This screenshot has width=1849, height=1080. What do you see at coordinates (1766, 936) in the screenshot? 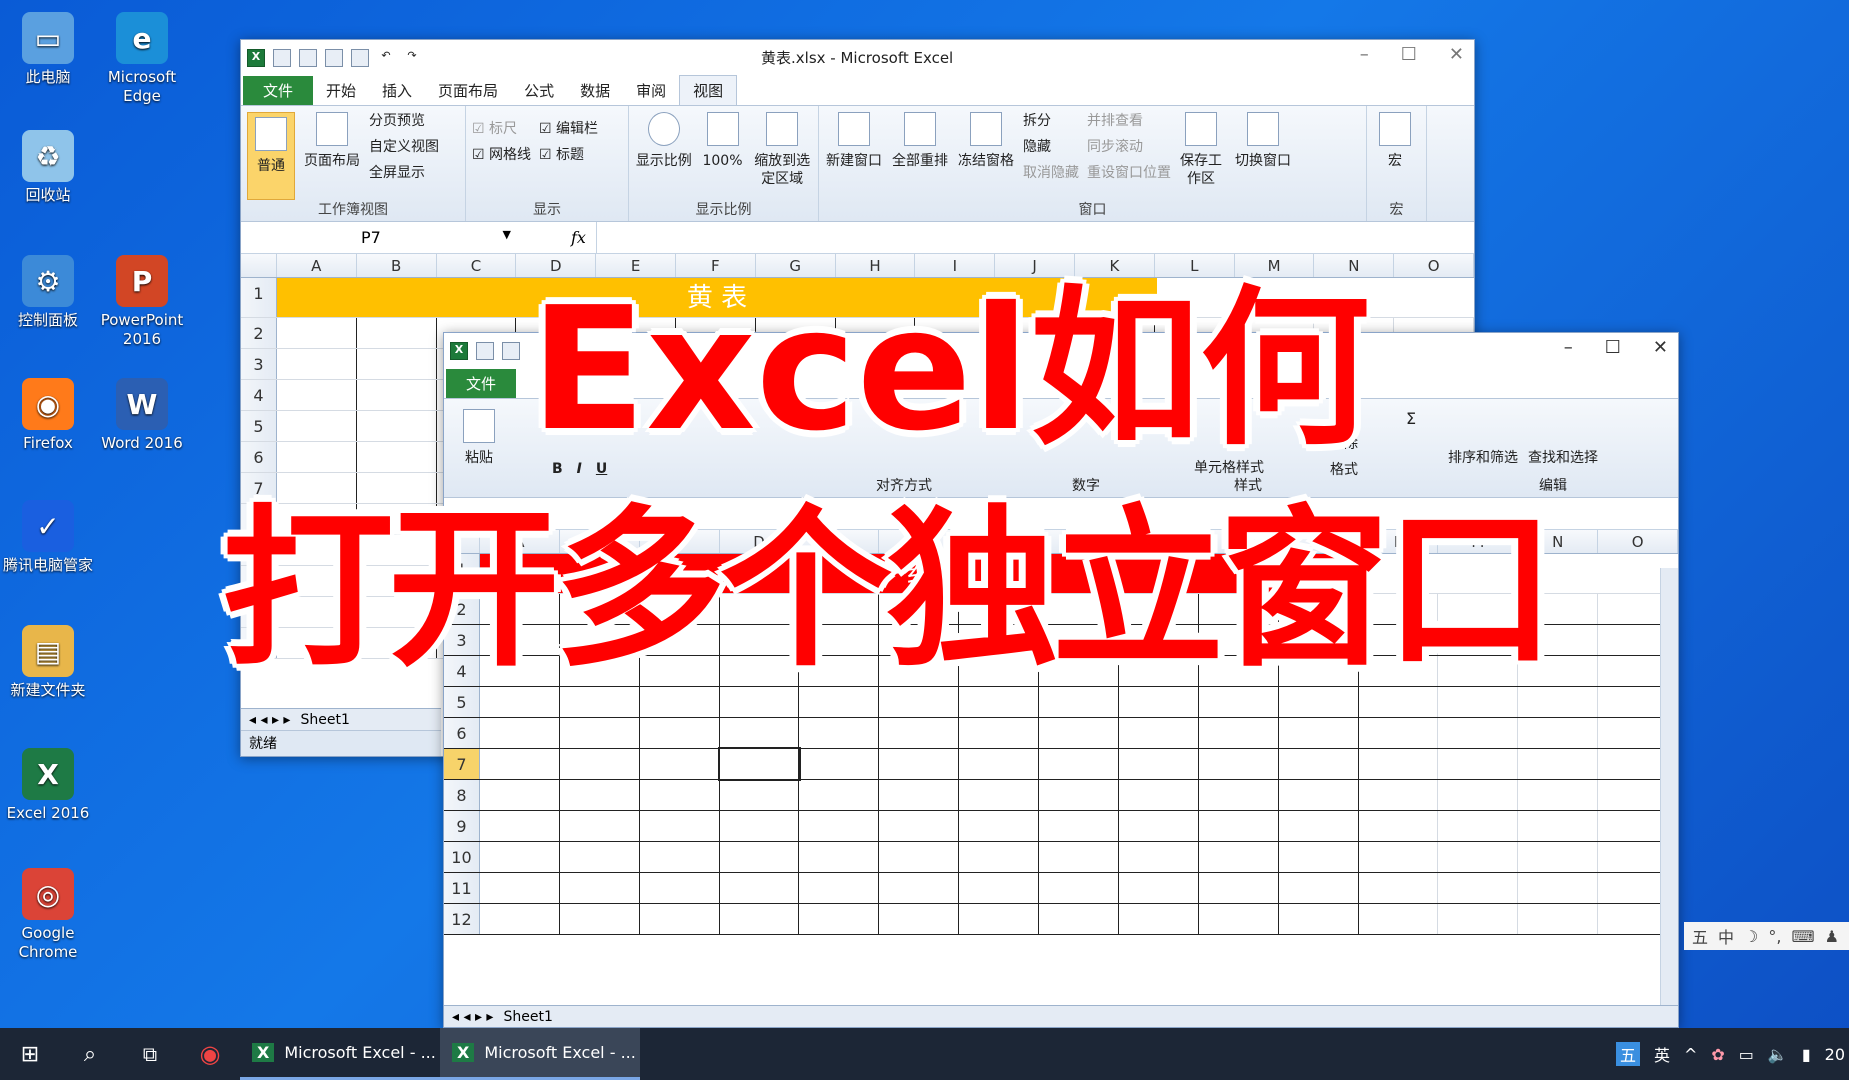
I see `ime-toolbar: 五中 ☽ °, ⌨ ♟` at bounding box center [1766, 936].